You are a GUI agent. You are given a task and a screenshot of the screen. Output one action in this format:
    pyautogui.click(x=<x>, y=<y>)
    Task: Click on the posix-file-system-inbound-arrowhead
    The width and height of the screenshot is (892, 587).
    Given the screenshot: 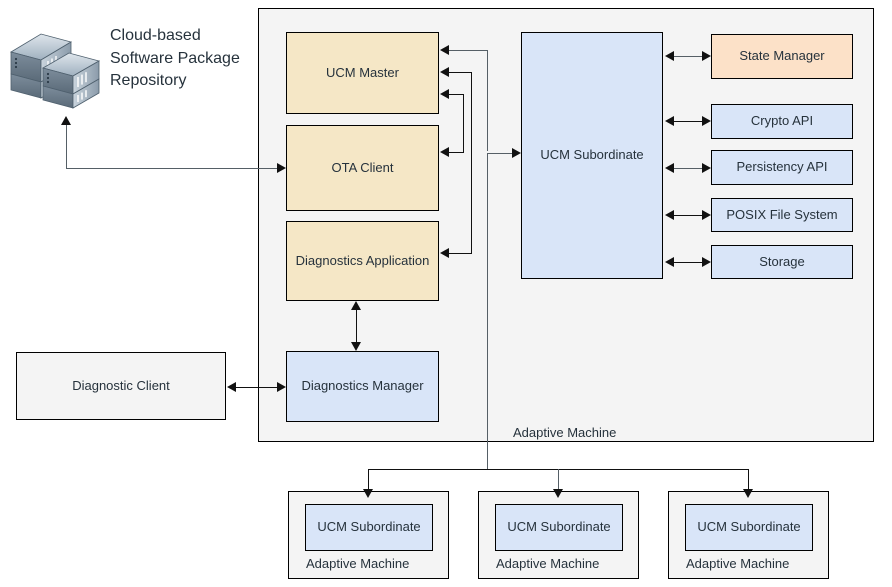 What is the action you would take?
    pyautogui.click(x=706, y=215)
    